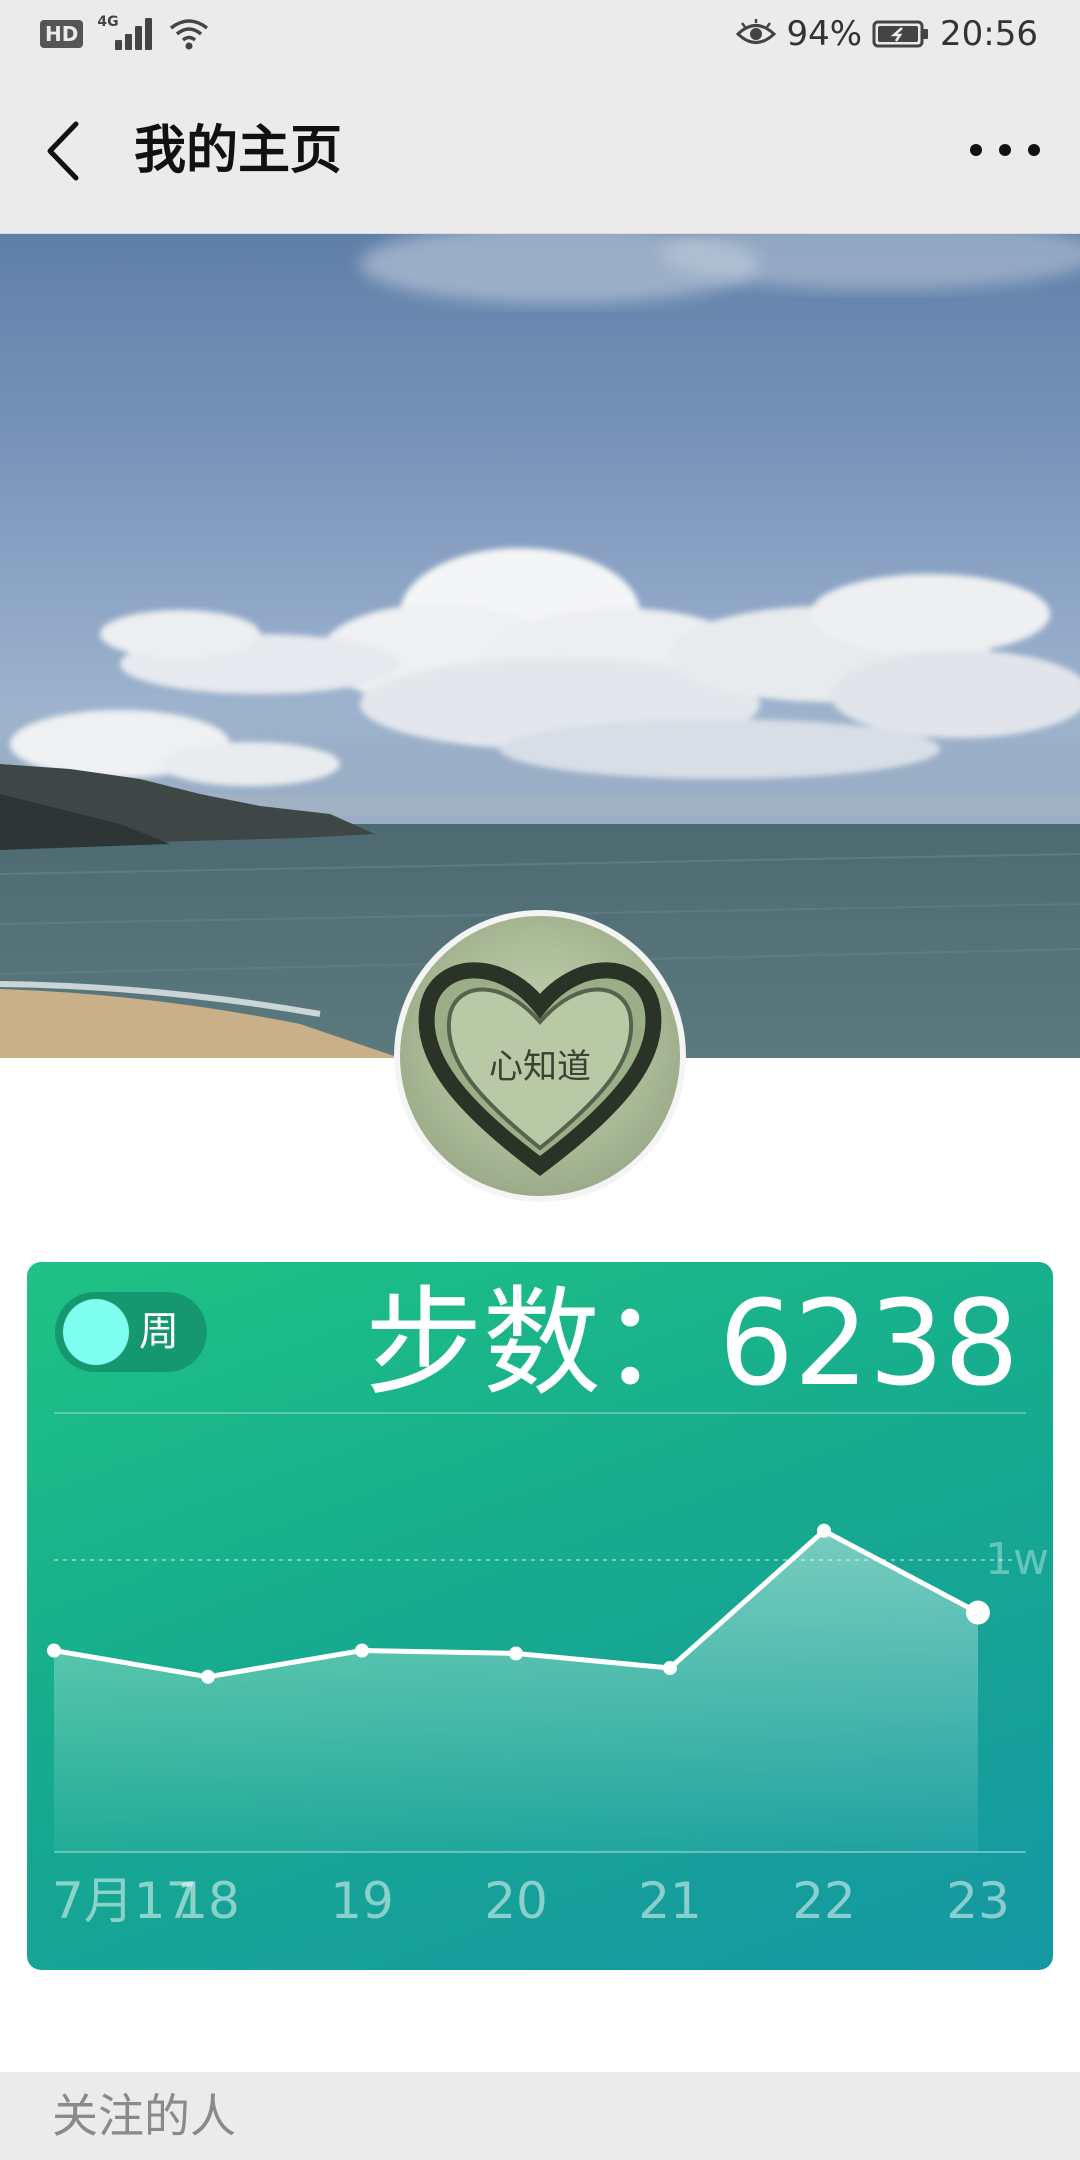  I want to click on clock: 20:56, so click(989, 34).